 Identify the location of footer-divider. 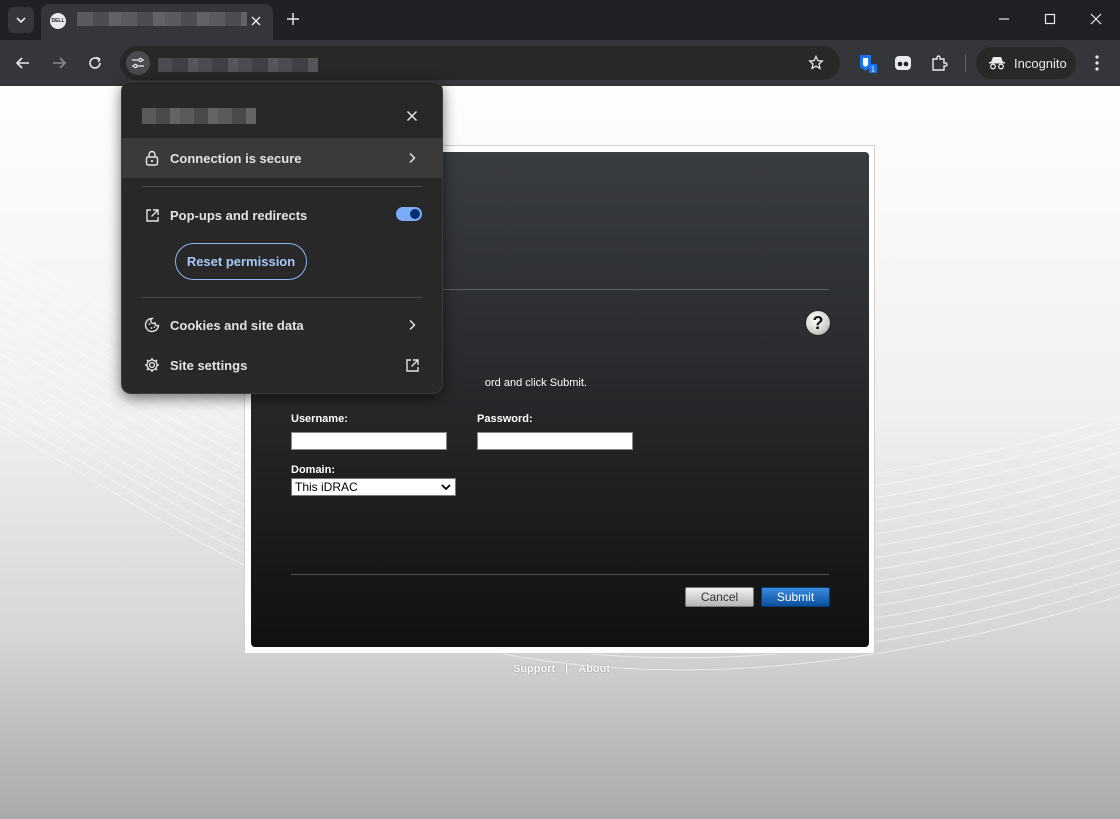
(560, 574).